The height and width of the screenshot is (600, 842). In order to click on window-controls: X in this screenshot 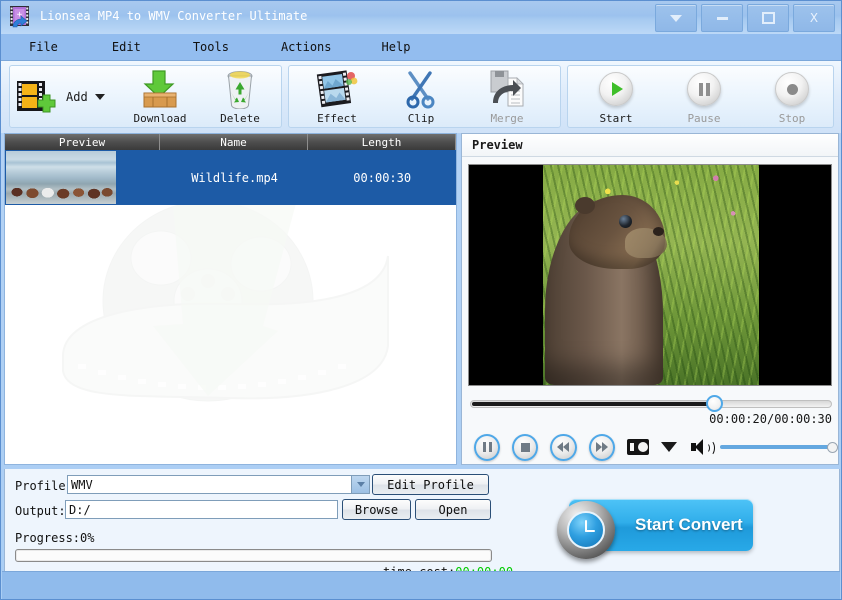, I will do `click(745, 18)`.